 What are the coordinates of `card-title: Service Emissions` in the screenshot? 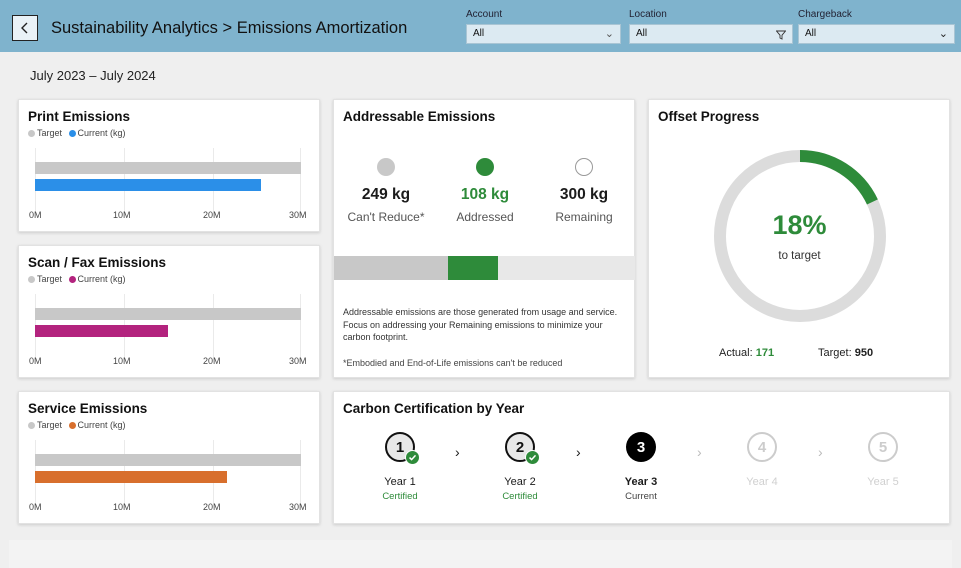 It's located at (88, 408).